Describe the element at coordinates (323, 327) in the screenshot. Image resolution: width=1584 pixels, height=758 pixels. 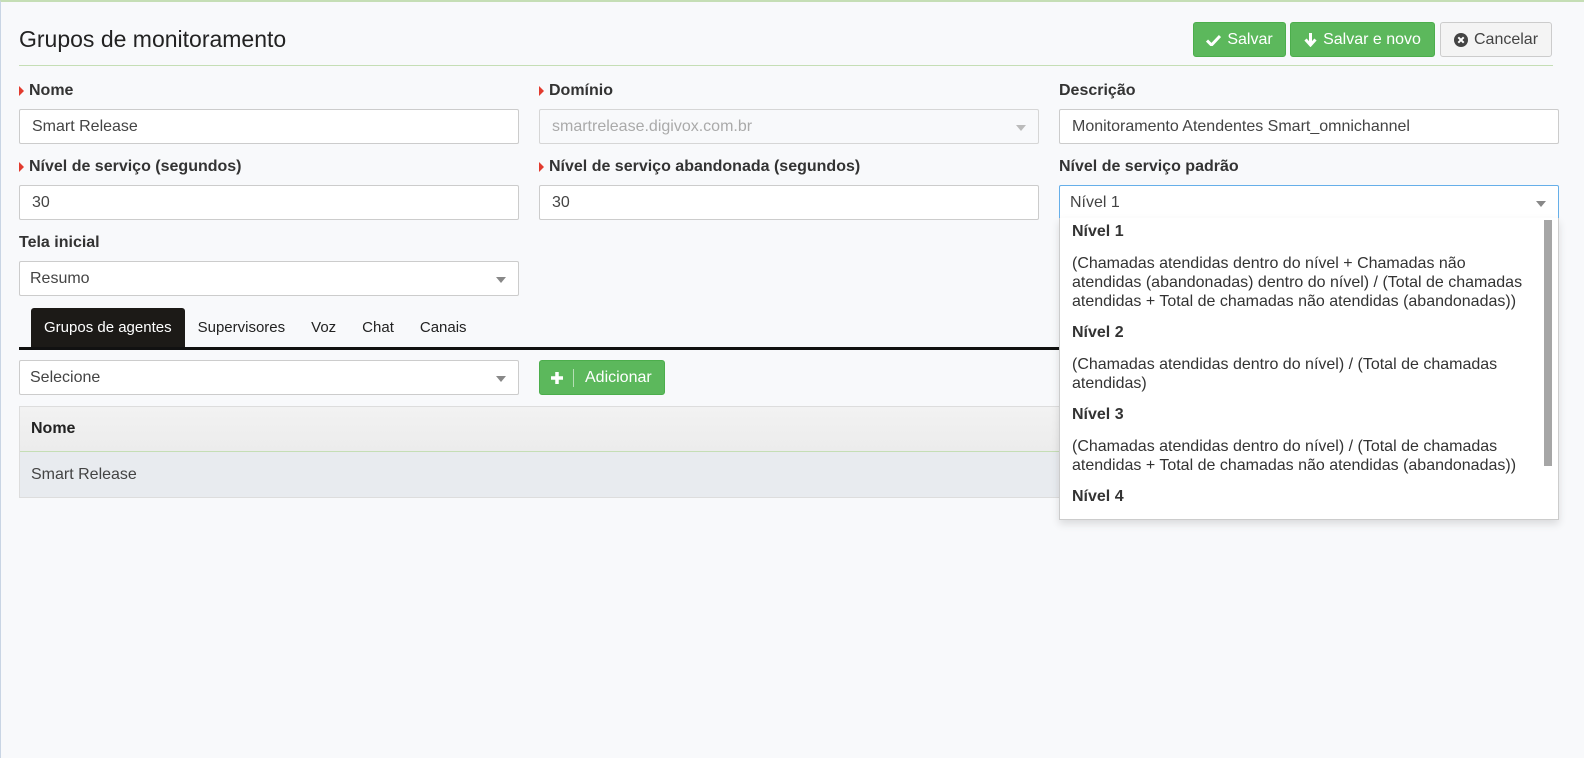
I see `tab-voz: Voz` at that location.